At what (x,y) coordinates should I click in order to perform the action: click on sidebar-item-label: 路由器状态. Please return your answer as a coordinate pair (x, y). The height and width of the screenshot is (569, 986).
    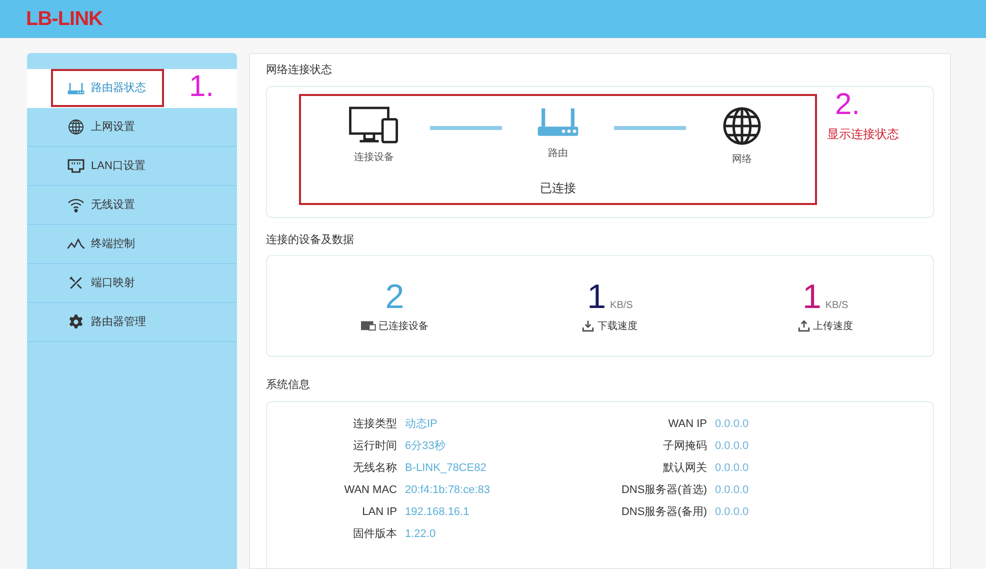
    Looking at the image, I should click on (118, 88).